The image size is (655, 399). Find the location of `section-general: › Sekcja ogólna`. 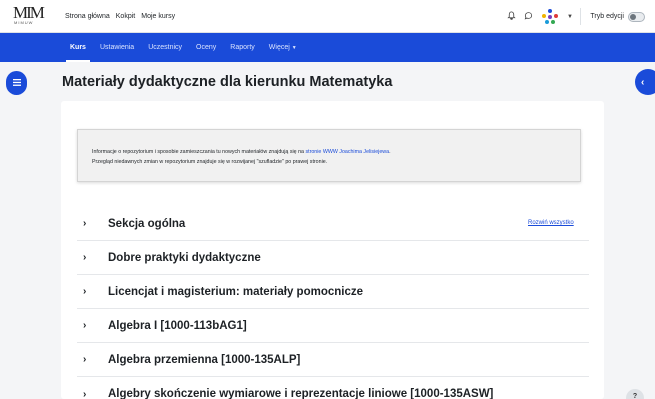

section-general: › Sekcja ogólna is located at coordinates (333, 224).